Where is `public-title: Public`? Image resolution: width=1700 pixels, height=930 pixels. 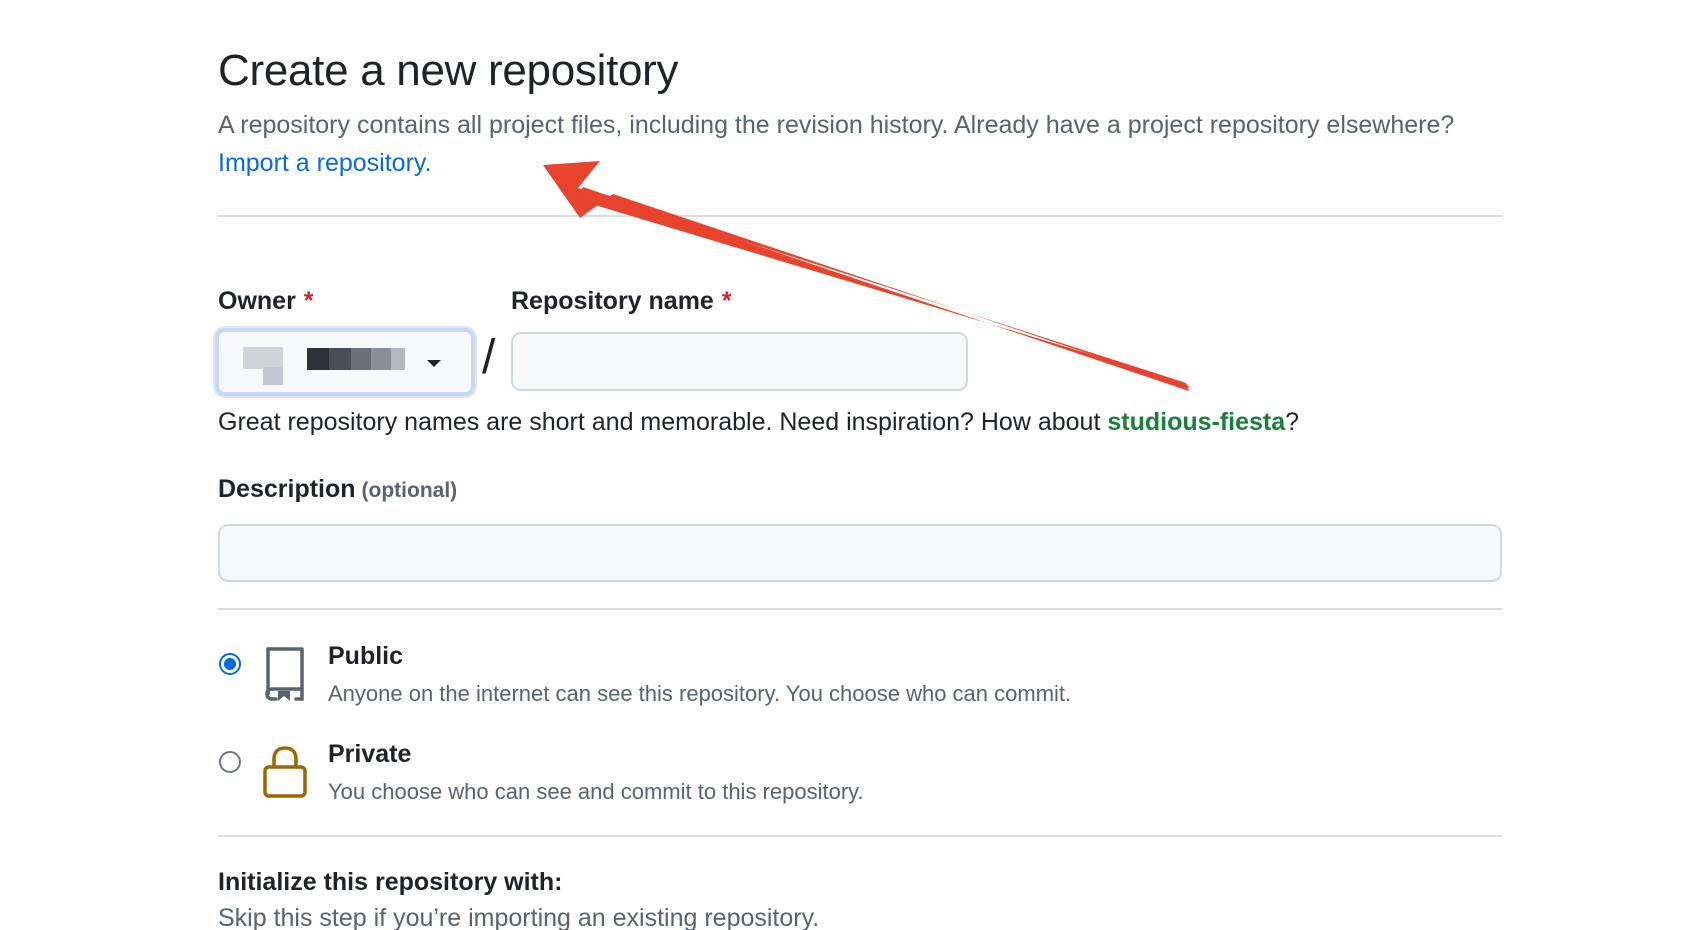
public-title: Public is located at coordinates (366, 656).